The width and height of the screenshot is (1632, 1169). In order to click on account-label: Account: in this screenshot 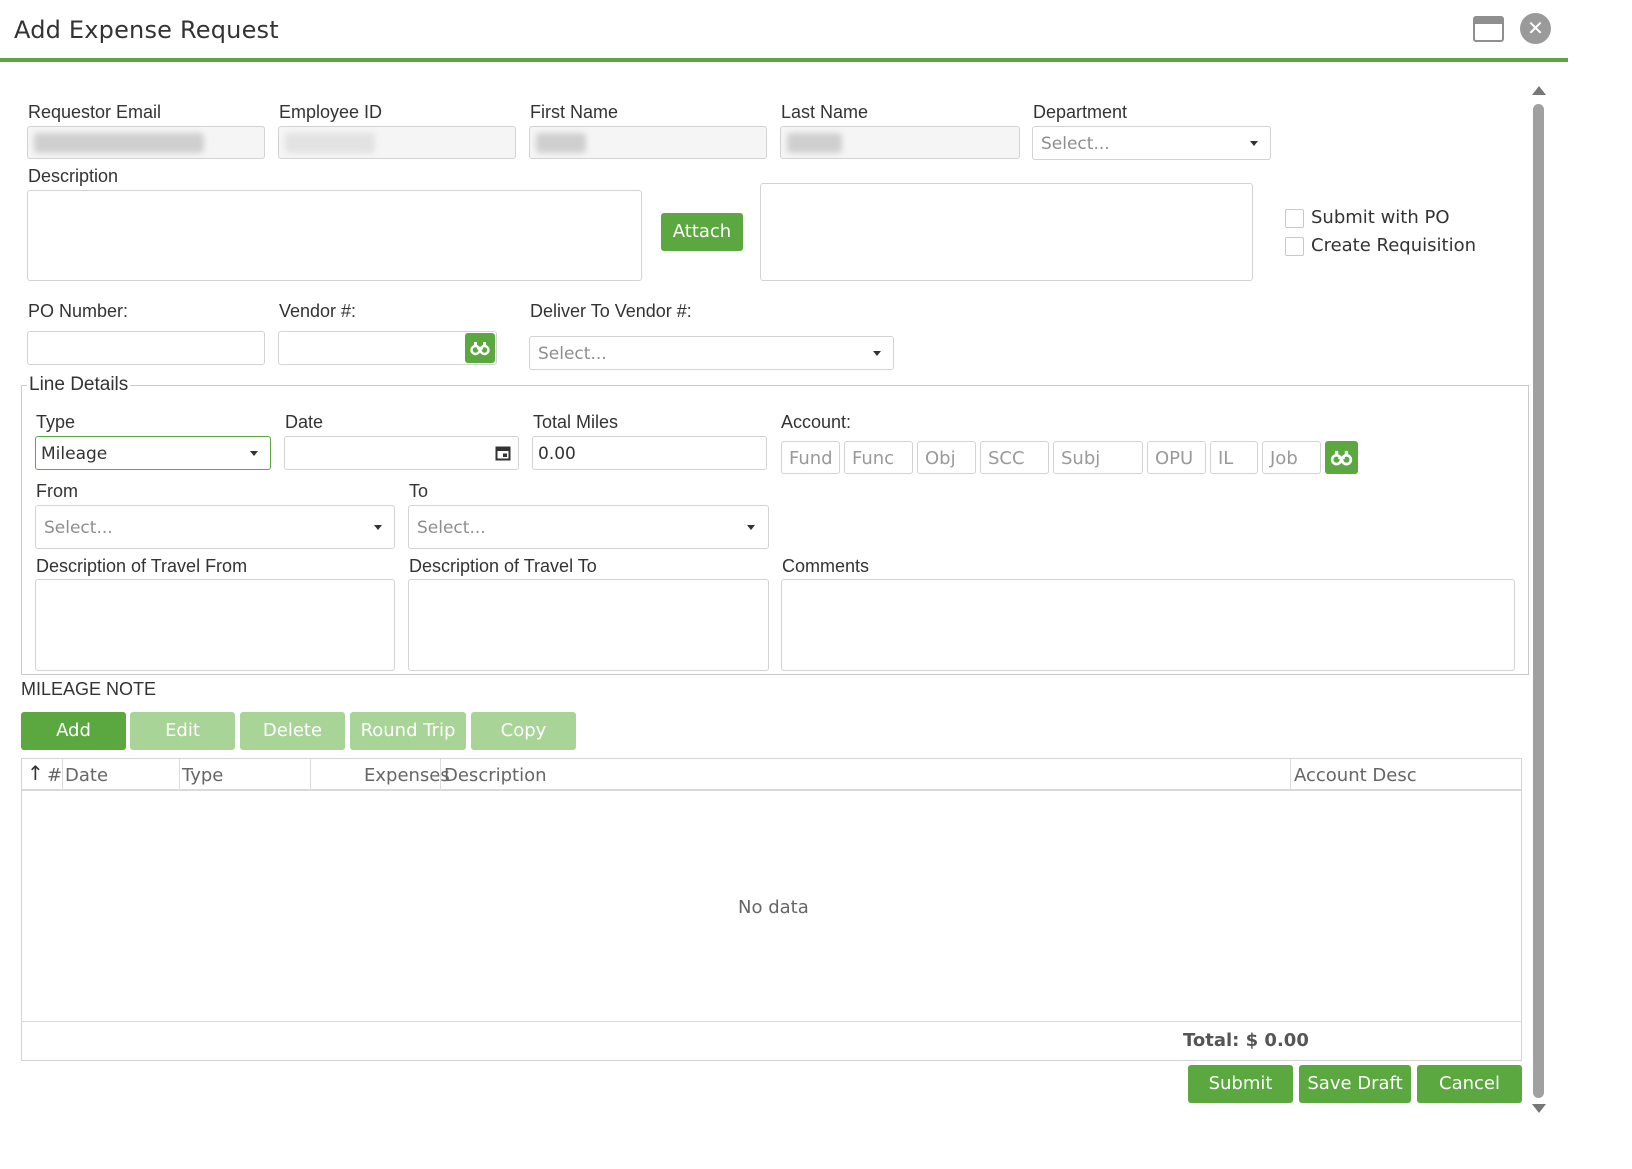, I will do `click(816, 422)`.